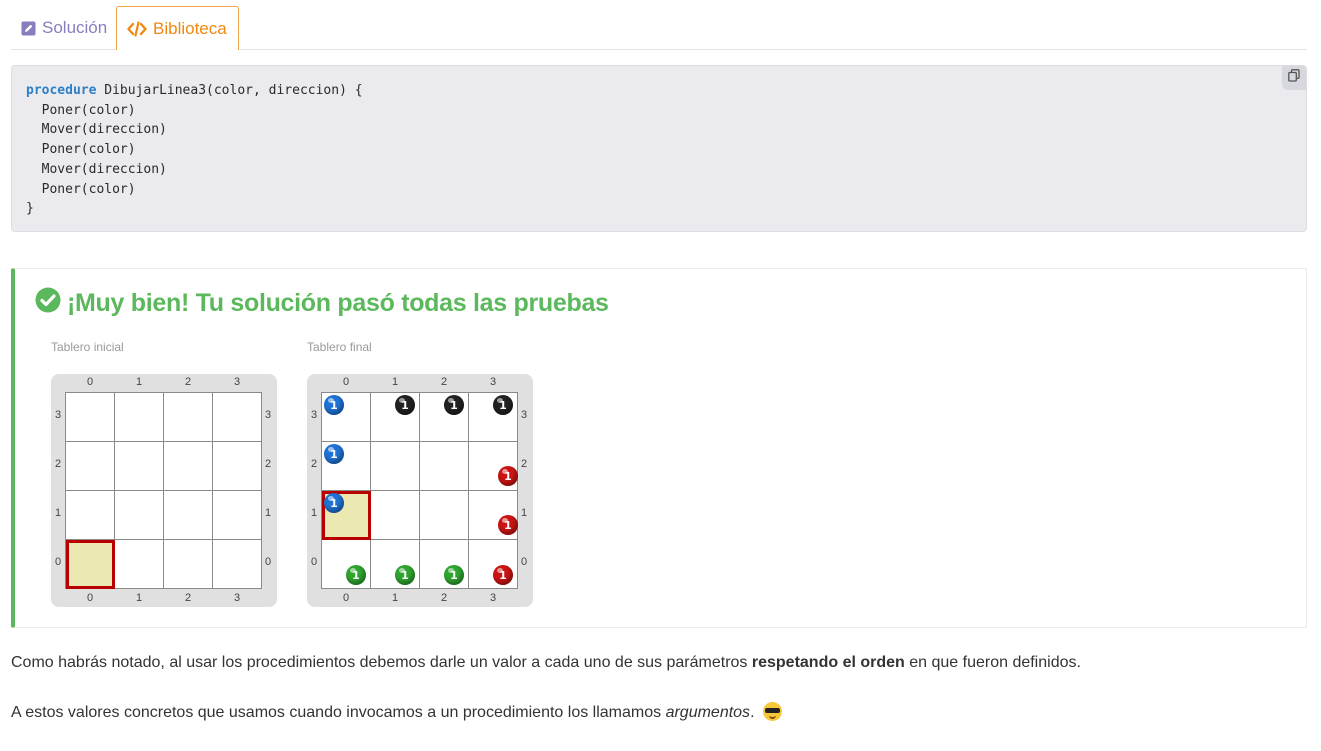  I want to click on copy-button, so click(1294, 78).